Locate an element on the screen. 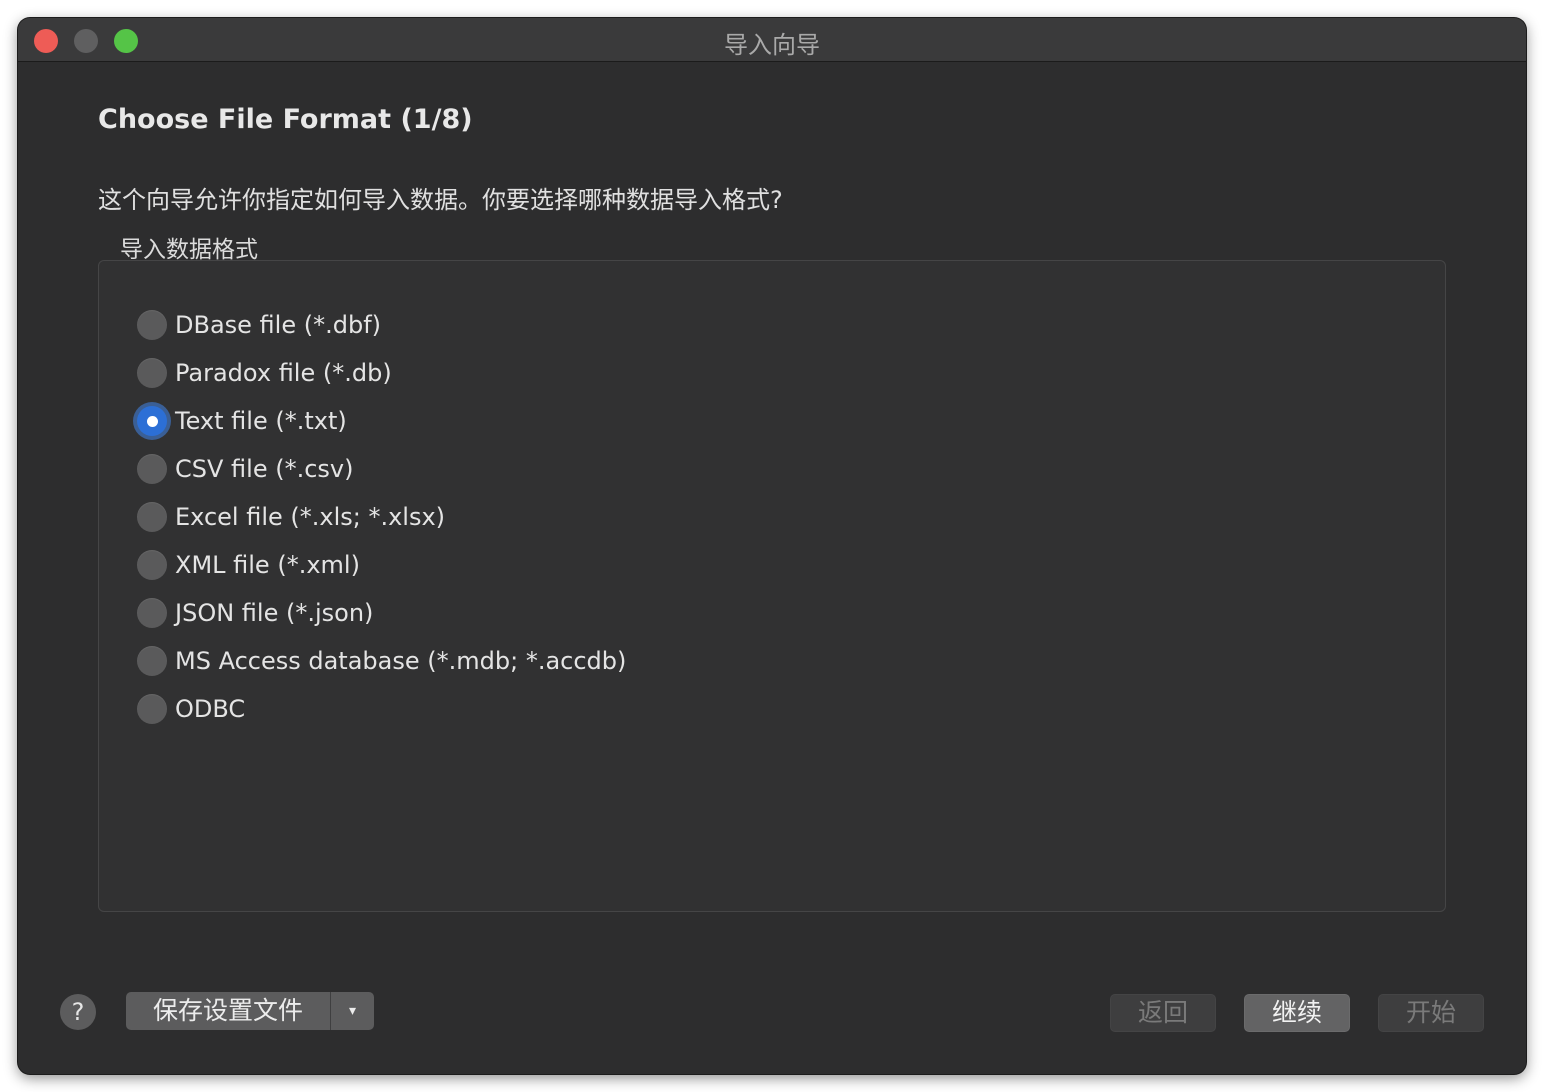 The image size is (1544, 1092). format-option: XML file (*.xml) is located at coordinates (381, 565).